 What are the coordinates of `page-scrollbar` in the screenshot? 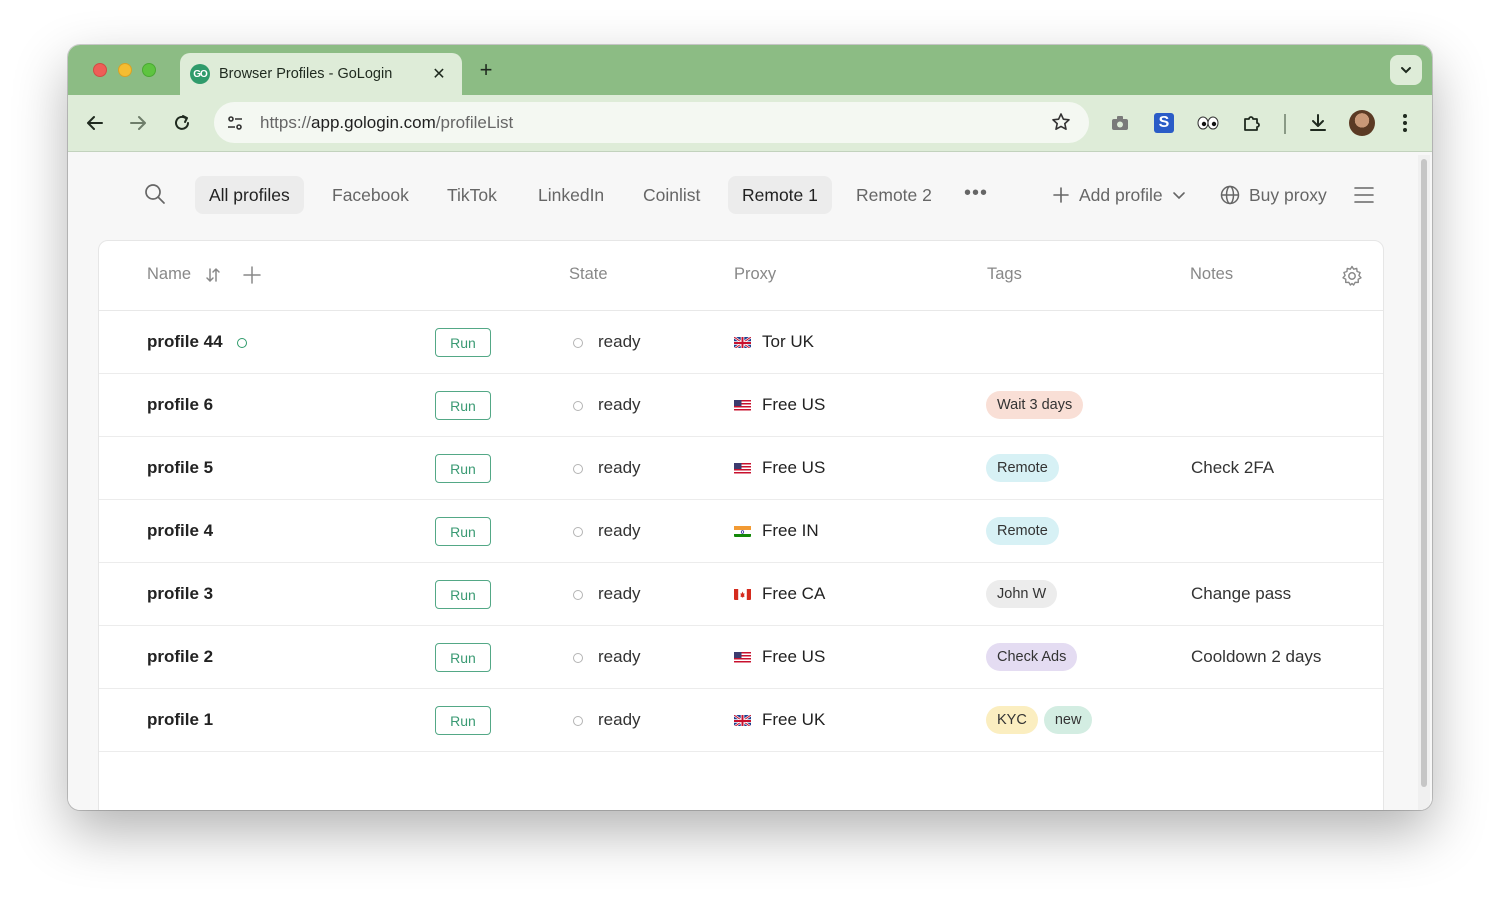 It's located at (1424, 482).